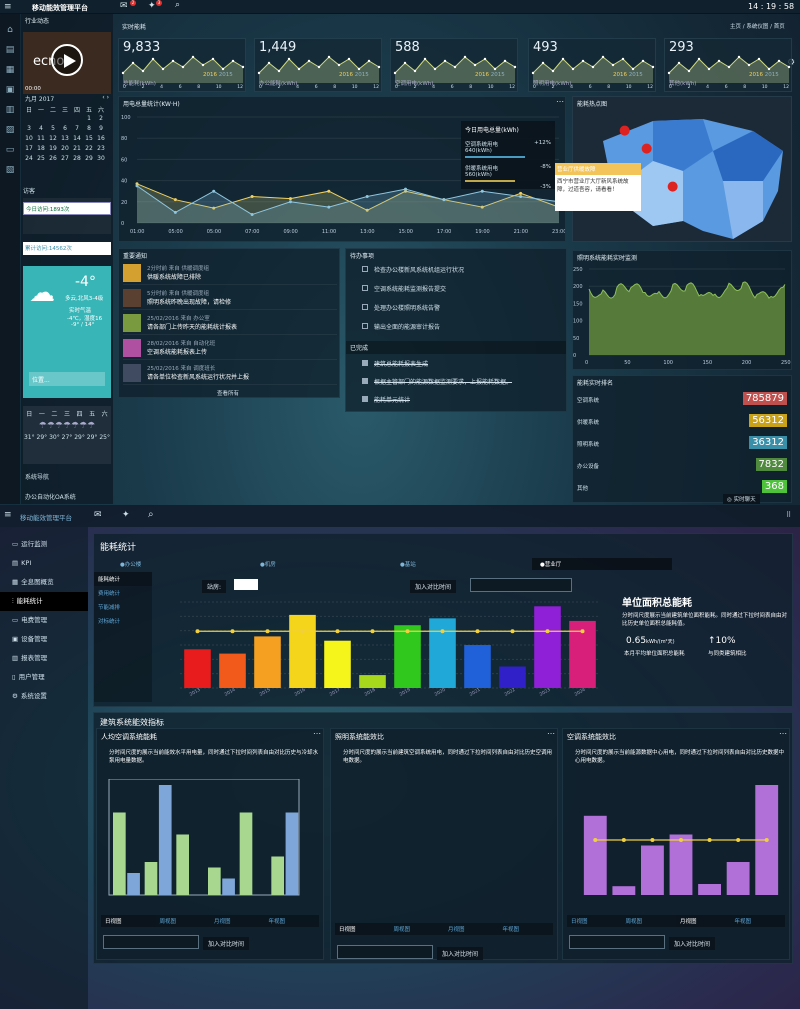 The image size is (800, 1009). Describe the element at coordinates (182, 564) in the screenshot. I see `tab-0: ●办公楼` at that location.